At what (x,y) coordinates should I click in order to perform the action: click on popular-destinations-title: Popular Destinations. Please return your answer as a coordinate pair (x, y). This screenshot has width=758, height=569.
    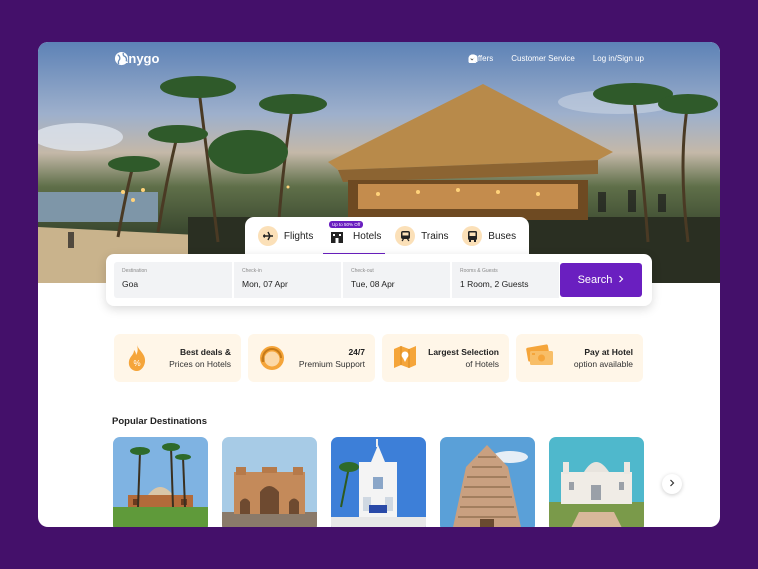
    Looking at the image, I should click on (160, 421).